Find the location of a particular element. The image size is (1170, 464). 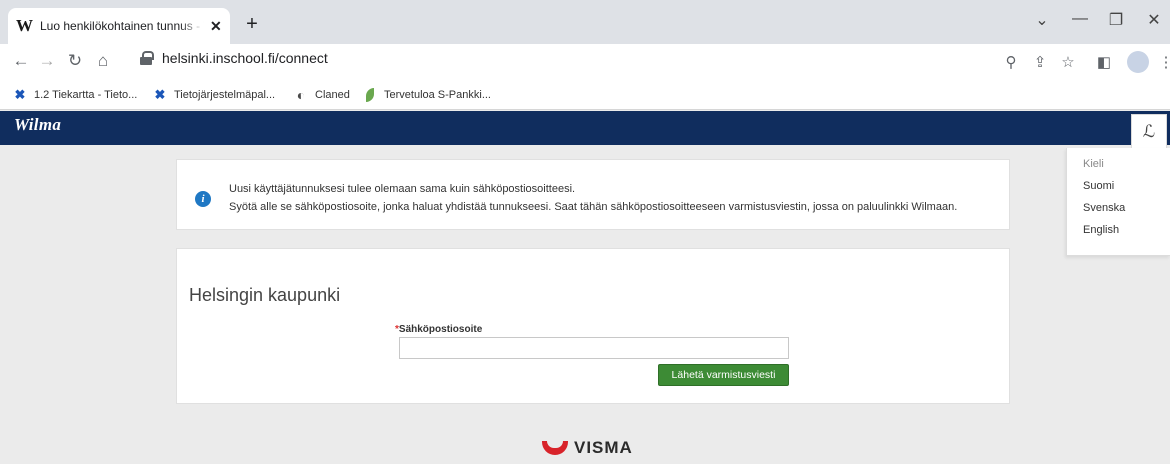

forward-arrow-icon: → is located at coordinates (47, 61).